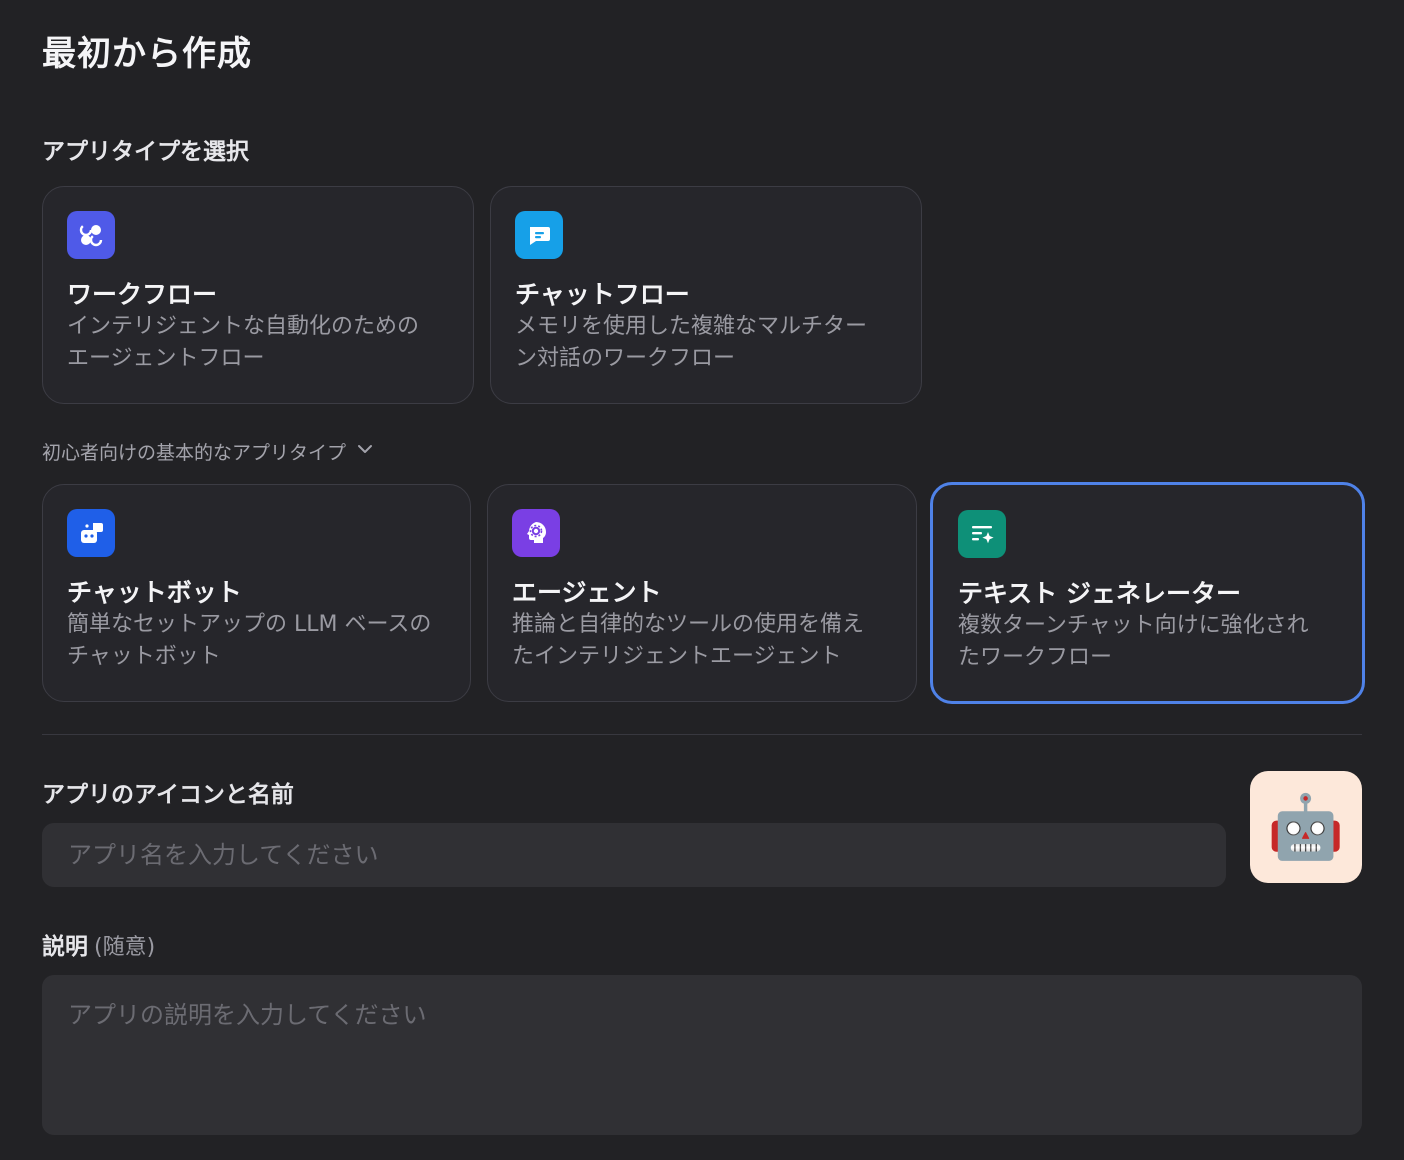 The width and height of the screenshot is (1404, 1160). What do you see at coordinates (587, 592) in the screenshot?
I see `card-title: エージェント` at bounding box center [587, 592].